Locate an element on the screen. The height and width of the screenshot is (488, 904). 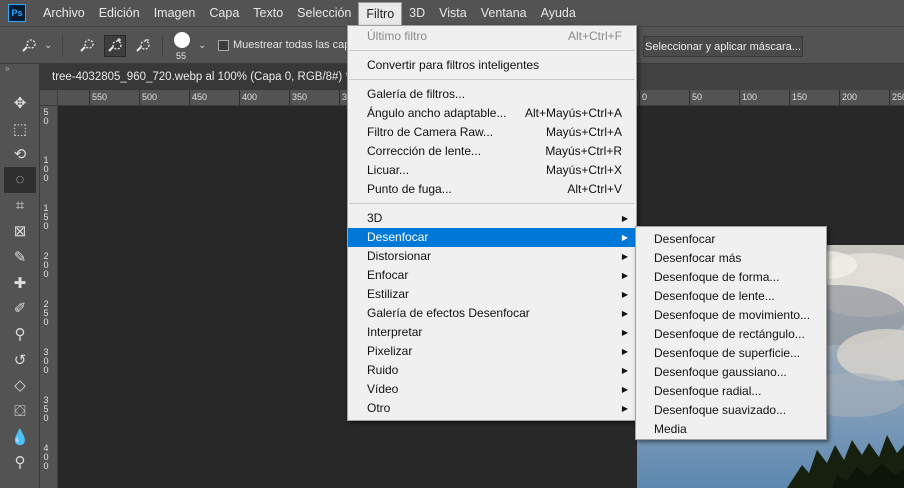
menu-vista: Vista is located at coordinates (453, 13).